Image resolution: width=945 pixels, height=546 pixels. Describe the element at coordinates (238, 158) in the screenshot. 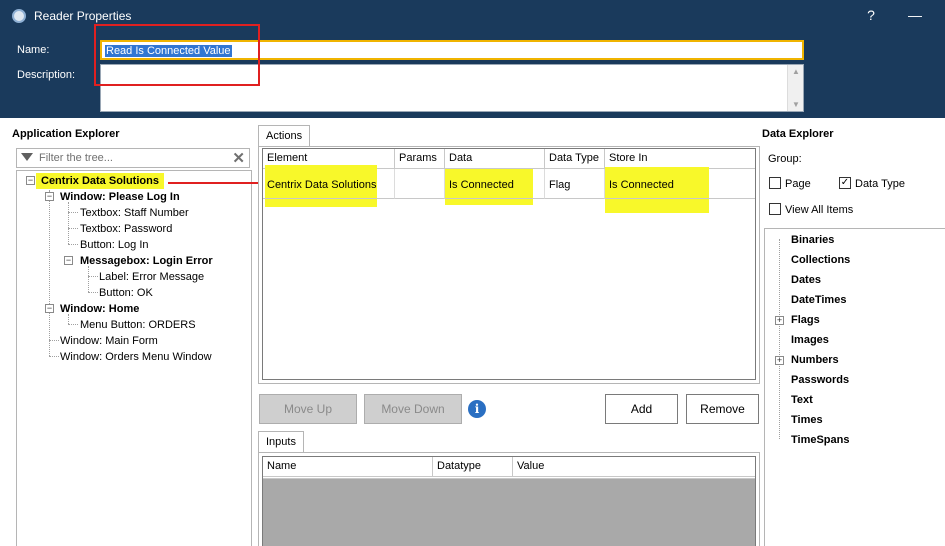

I see `clear-filter-icon: ✕` at that location.